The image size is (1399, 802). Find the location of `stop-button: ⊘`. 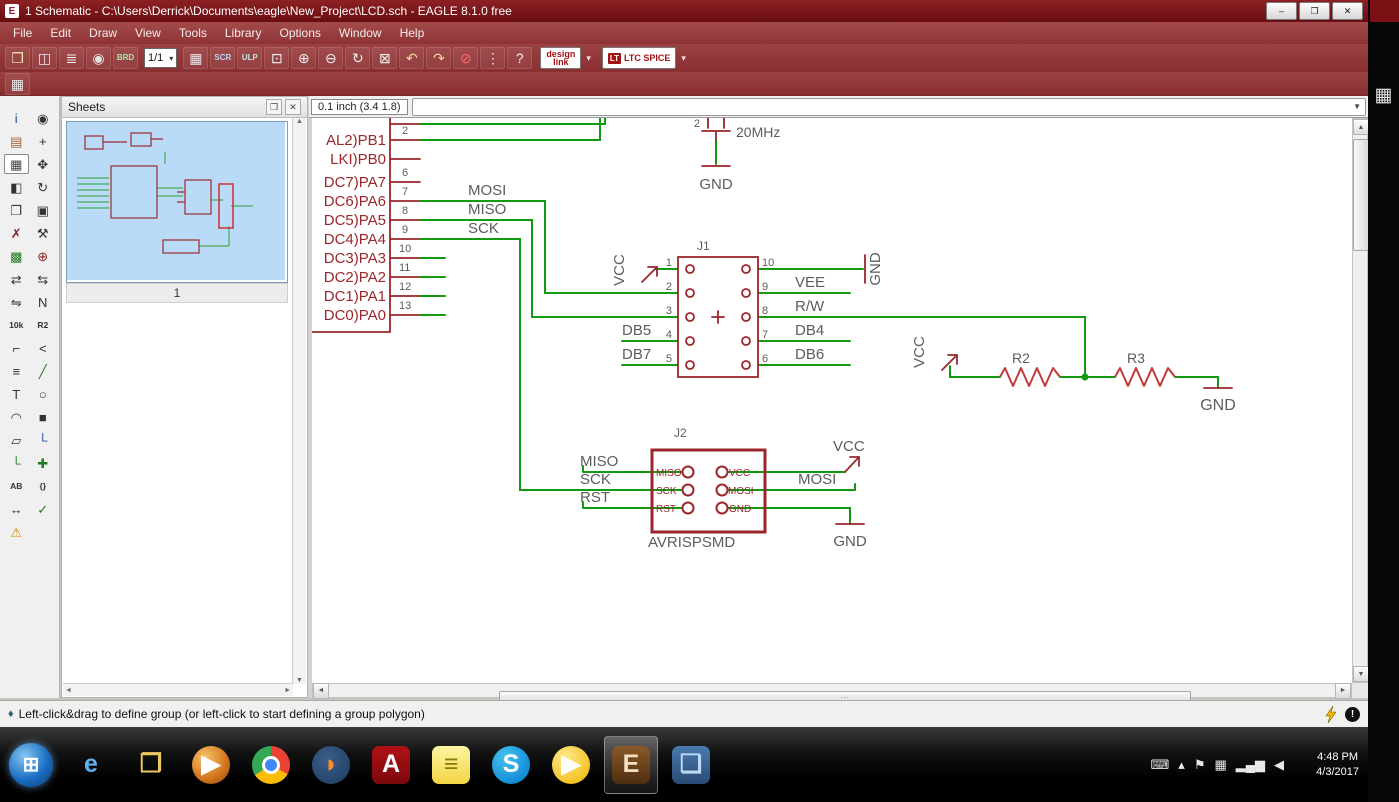

stop-button: ⊘ is located at coordinates (466, 58).